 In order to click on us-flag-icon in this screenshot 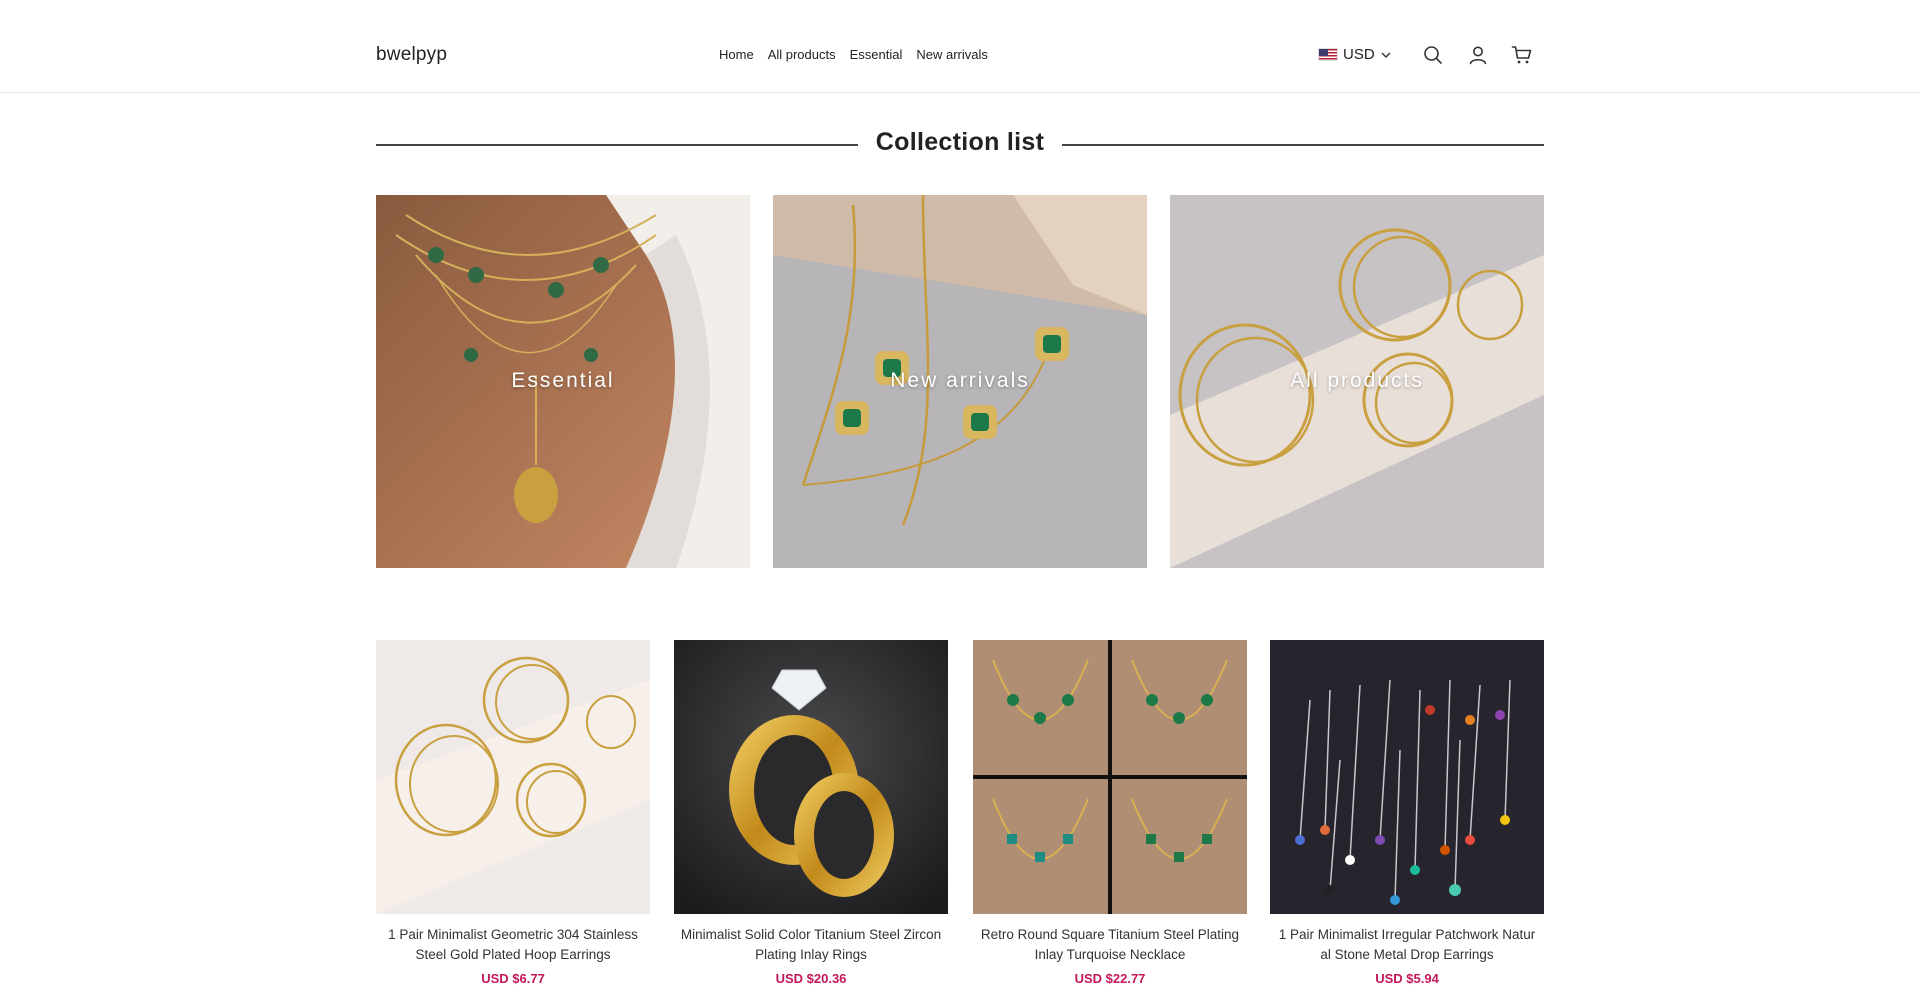, I will do `click(1328, 54)`.